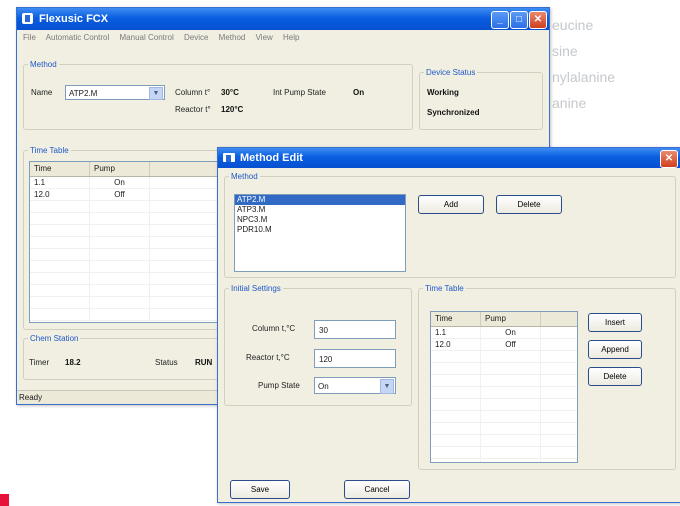  What do you see at coordinates (43, 64) in the screenshot?
I see `method-group-title: Method` at bounding box center [43, 64].